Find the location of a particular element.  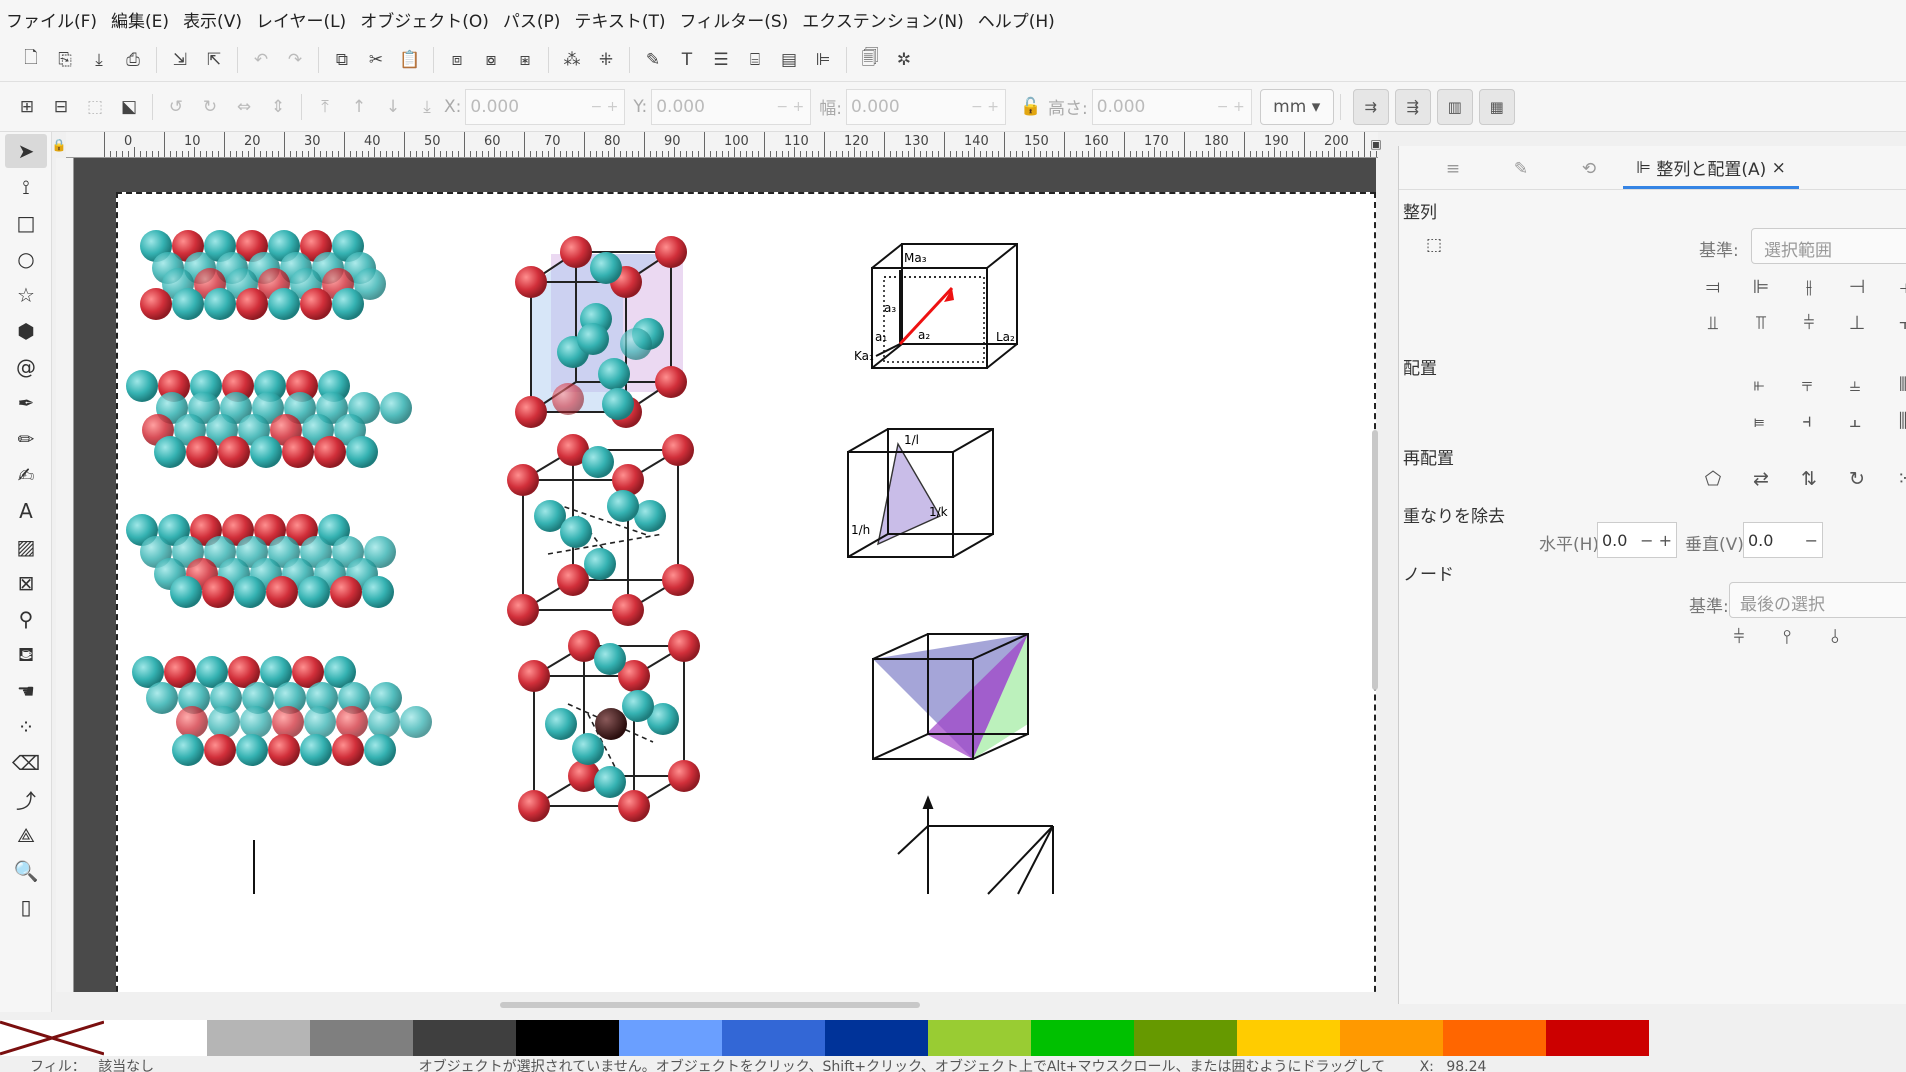

tab-align-distribute: ⊫ 整列と配置(A) × is located at coordinates (1711, 169).